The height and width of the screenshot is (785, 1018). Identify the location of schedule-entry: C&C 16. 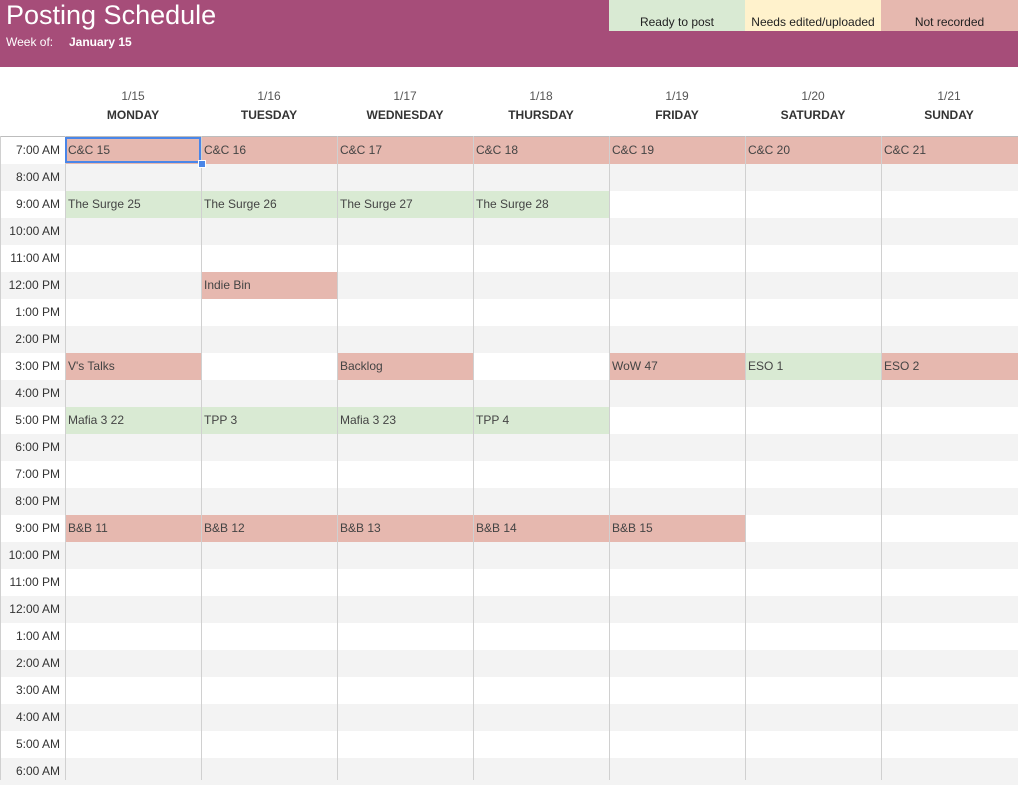
(269, 150).